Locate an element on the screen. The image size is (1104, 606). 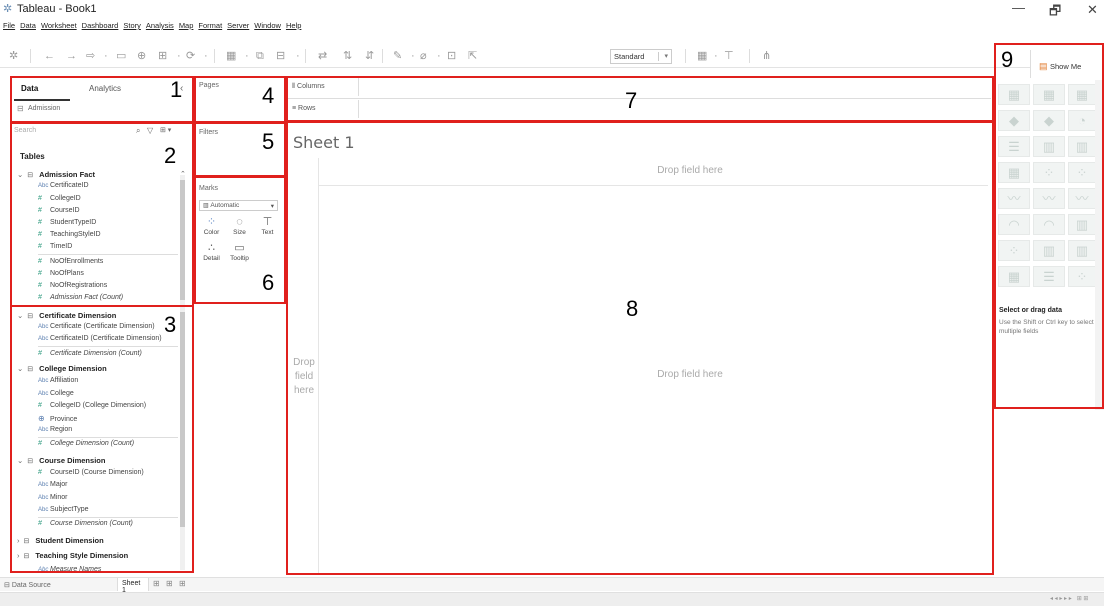
annotation-number-1: 1 is located at coordinates (176, 89).